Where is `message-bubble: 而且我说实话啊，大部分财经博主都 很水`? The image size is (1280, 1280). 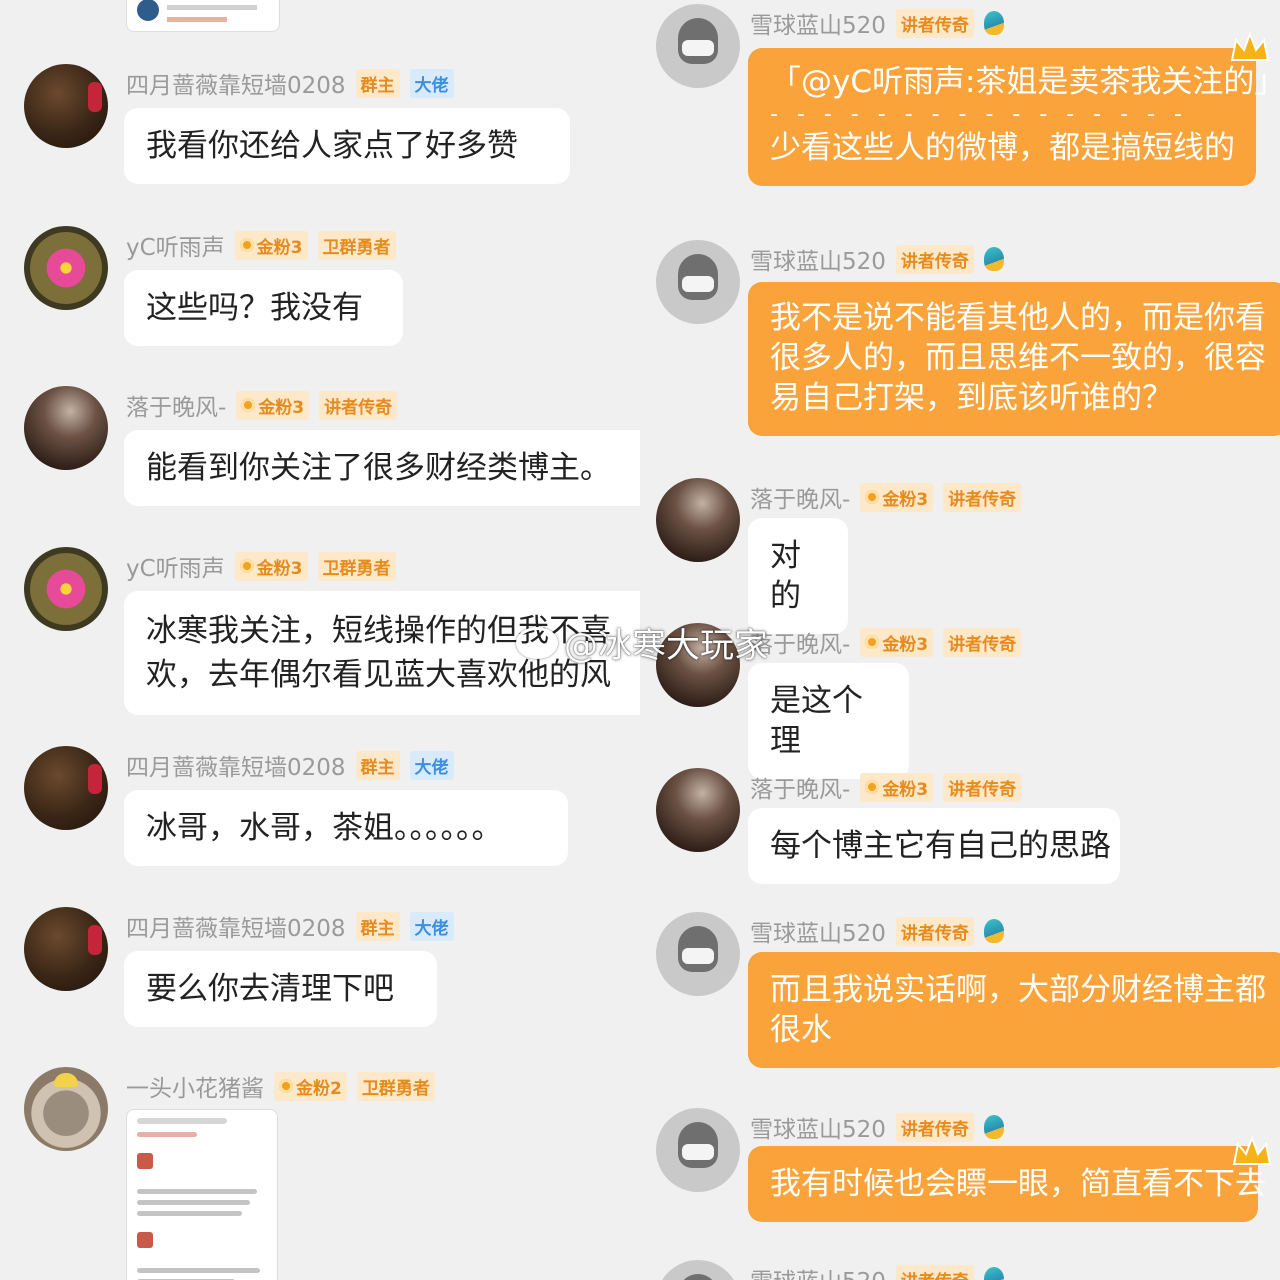
message-bubble: 而且我说实话啊，大部分财经博主都 很水 is located at coordinates (1014, 1010).